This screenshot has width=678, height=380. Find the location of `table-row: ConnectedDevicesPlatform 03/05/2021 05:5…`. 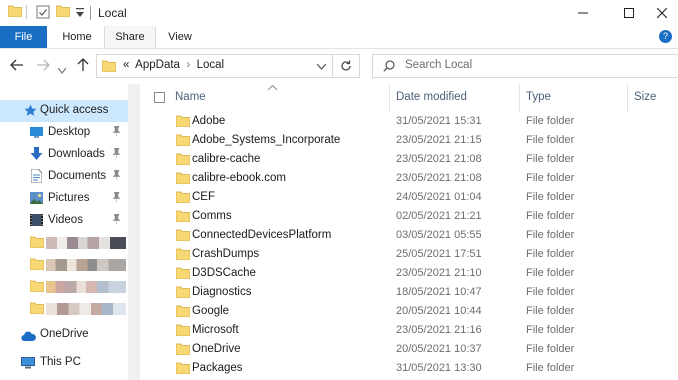

table-row: ConnectedDevicesPlatform 03/05/2021 05:5… is located at coordinates (409, 235).